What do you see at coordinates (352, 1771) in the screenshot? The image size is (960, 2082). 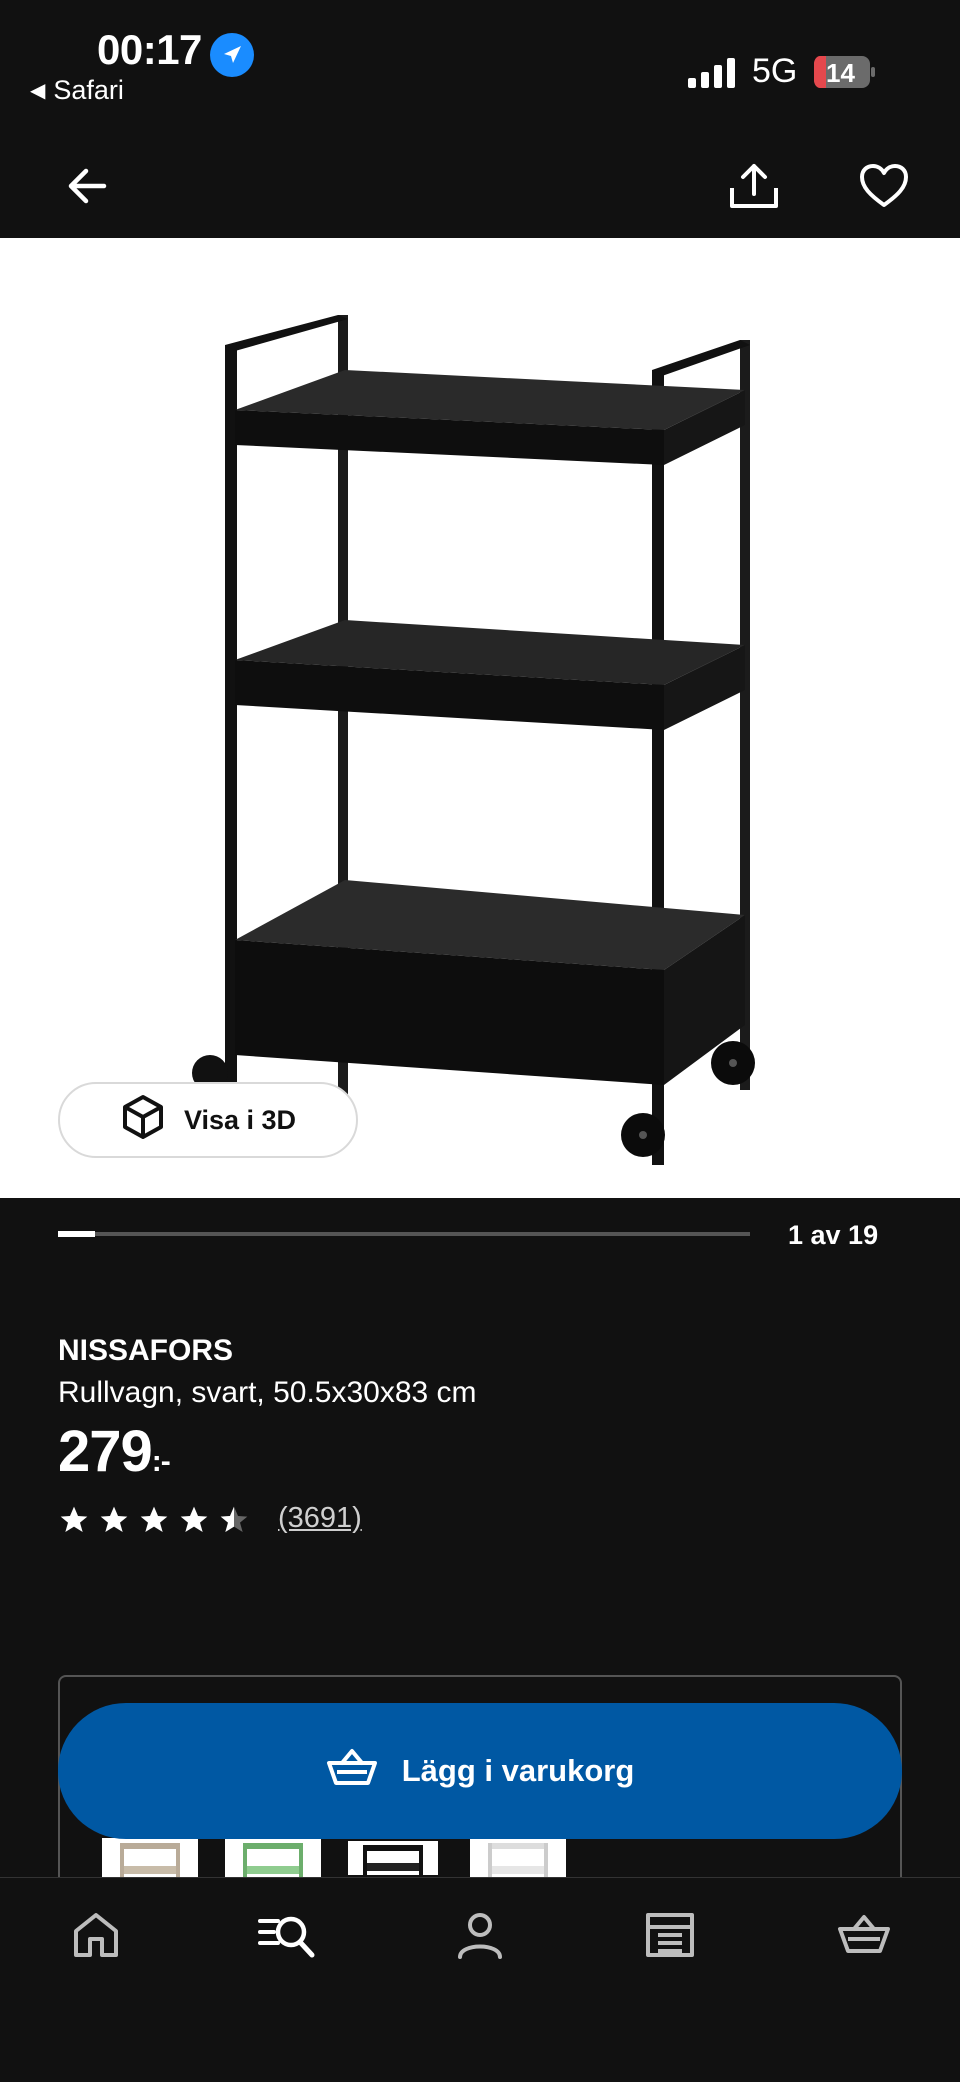 I see `basket-icon` at bounding box center [352, 1771].